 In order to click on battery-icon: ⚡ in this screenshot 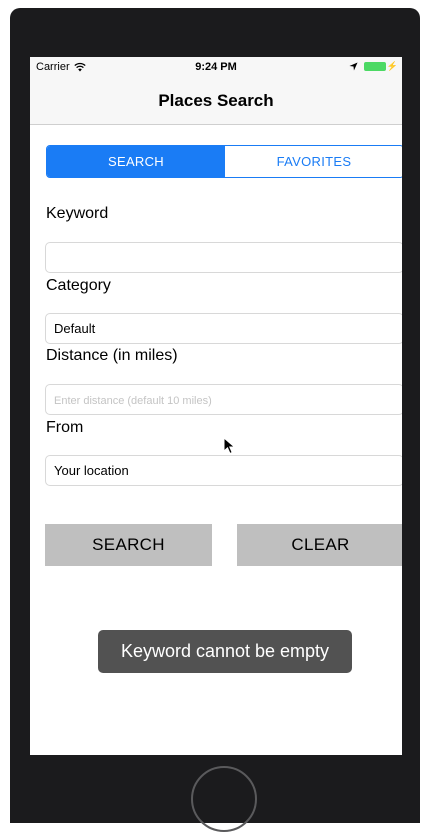, I will do `click(380, 66)`.